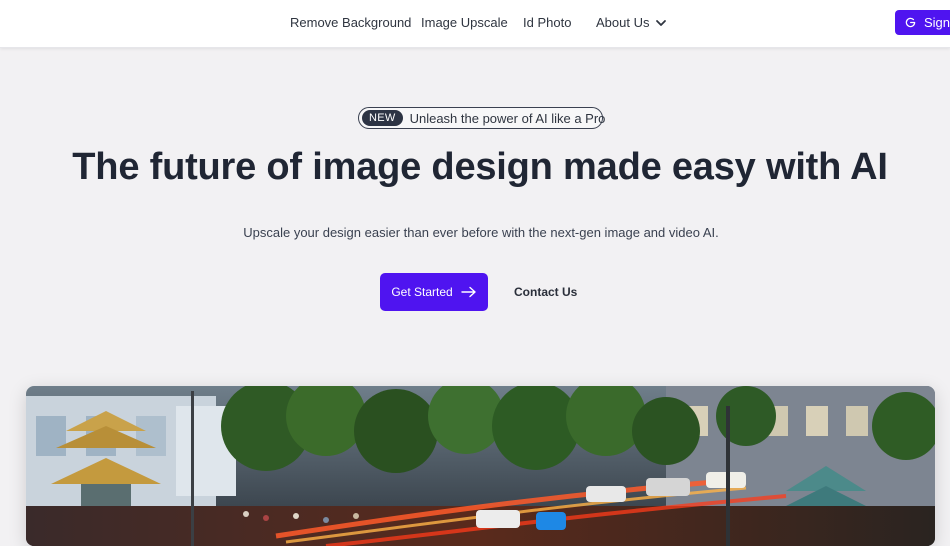 This screenshot has height=546, width=950. Describe the element at coordinates (468, 292) in the screenshot. I see `arrow-right-icon` at that location.